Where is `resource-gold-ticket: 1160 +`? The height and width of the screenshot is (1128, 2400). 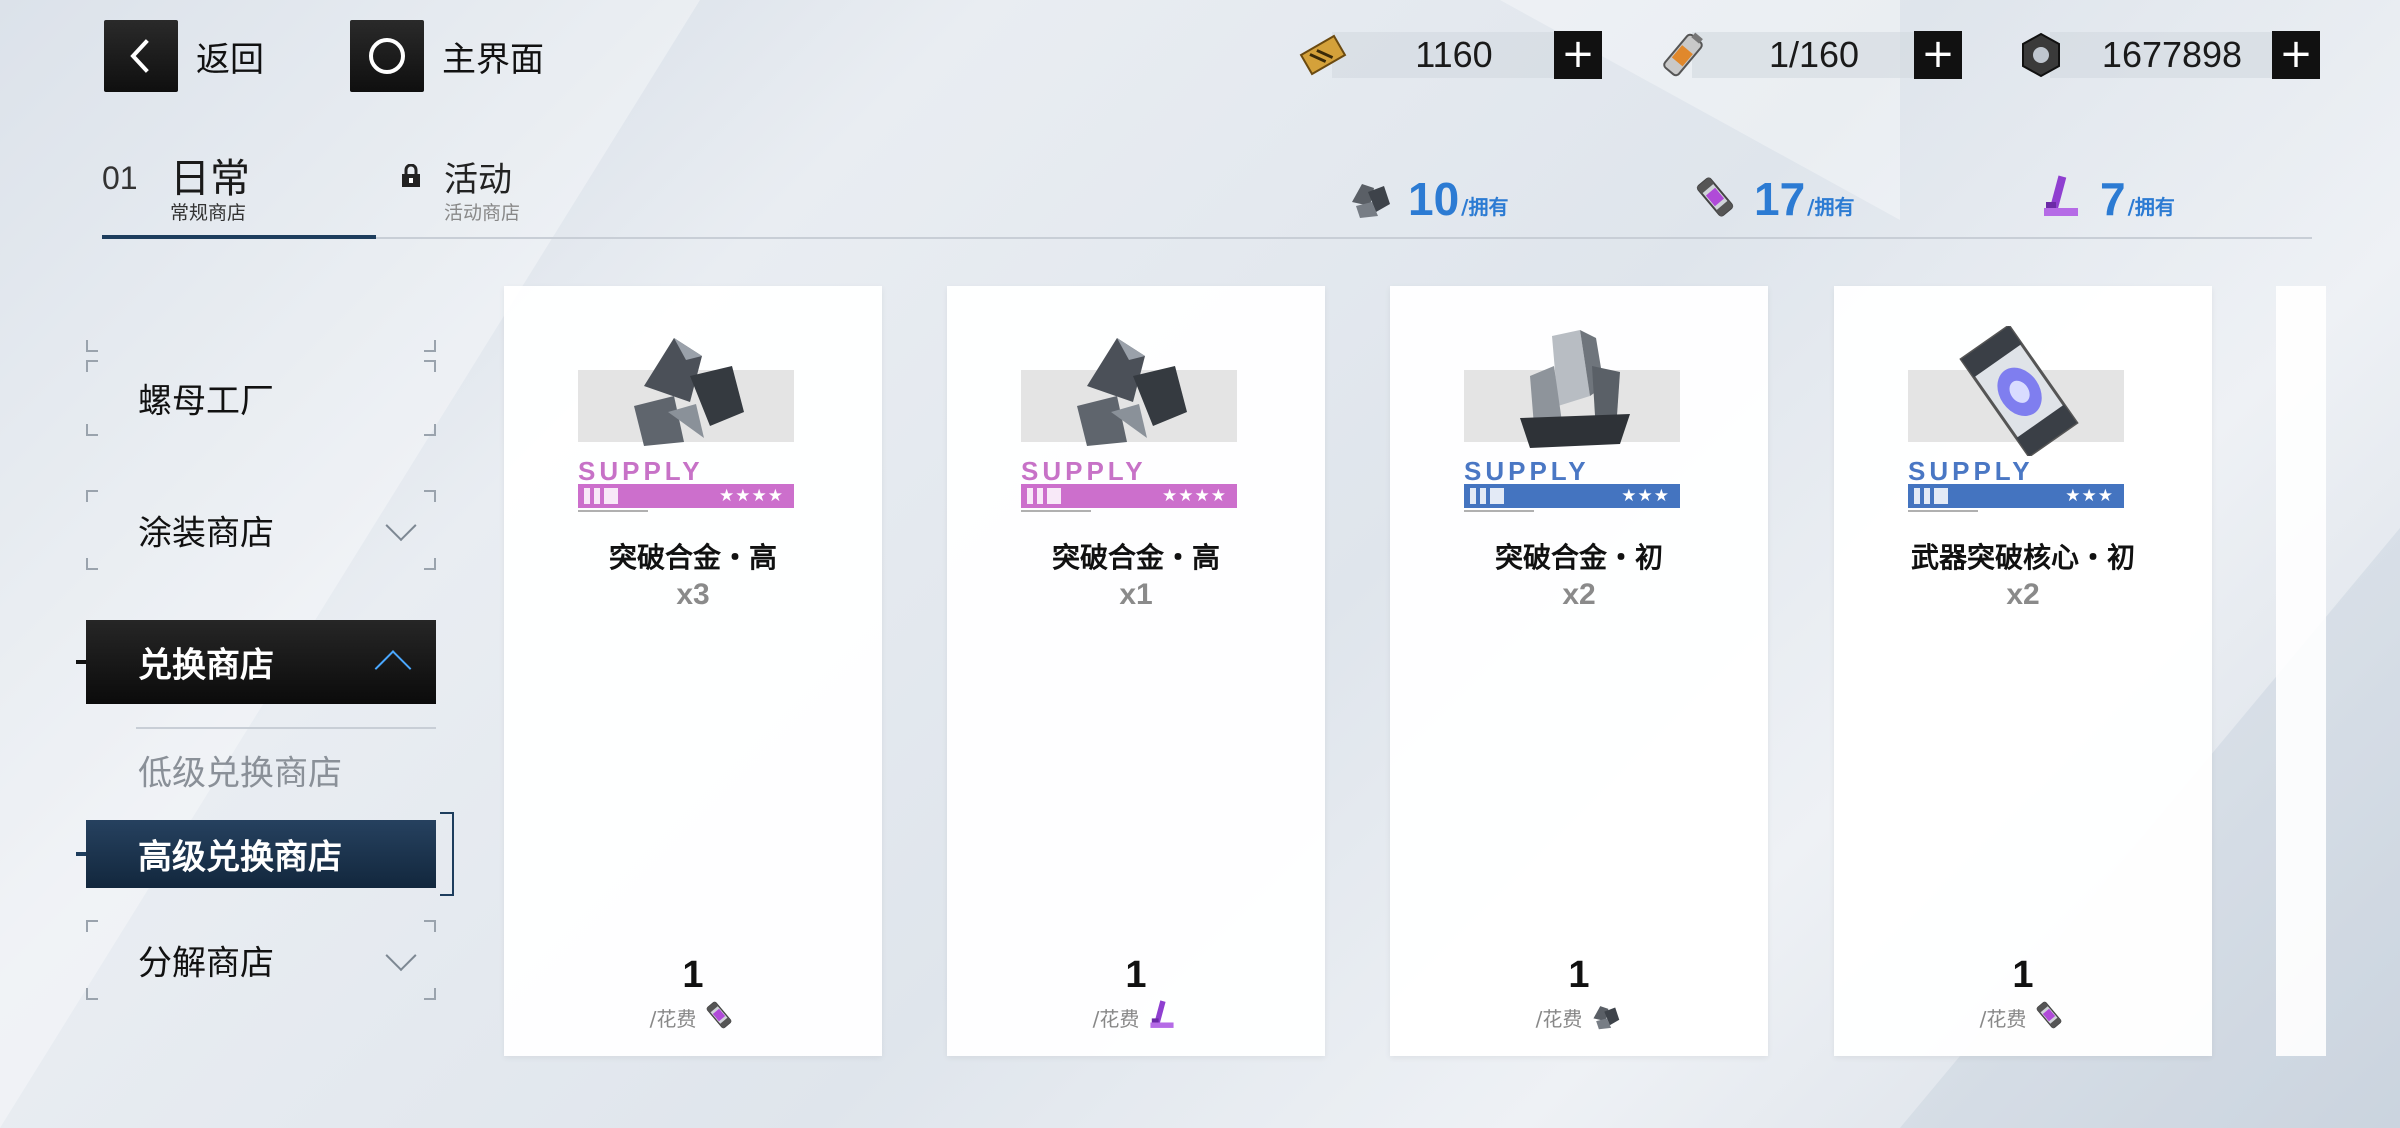
resource-gold-ticket: 1160 + is located at coordinates (1454, 55).